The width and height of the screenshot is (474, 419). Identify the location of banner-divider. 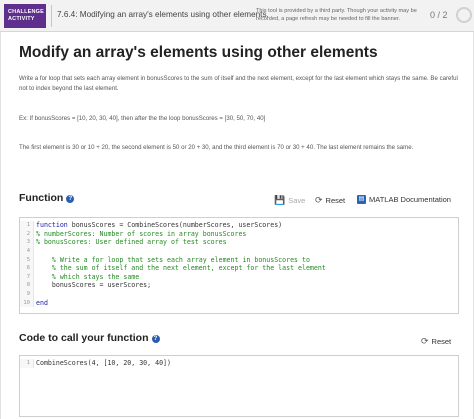
(51, 16).